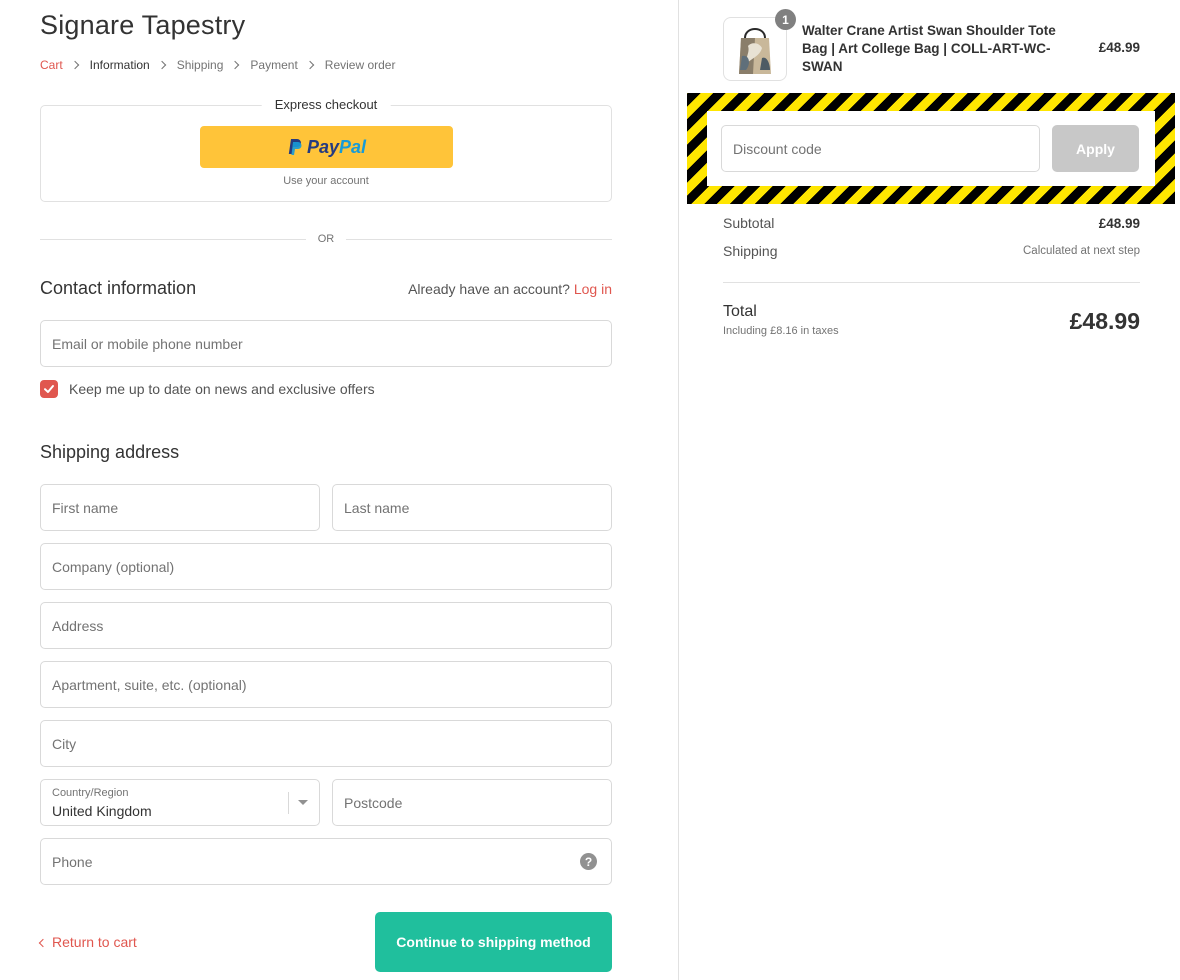 This screenshot has width=1180, height=980. What do you see at coordinates (78, 626) in the screenshot?
I see `address-placeholder: Address` at bounding box center [78, 626].